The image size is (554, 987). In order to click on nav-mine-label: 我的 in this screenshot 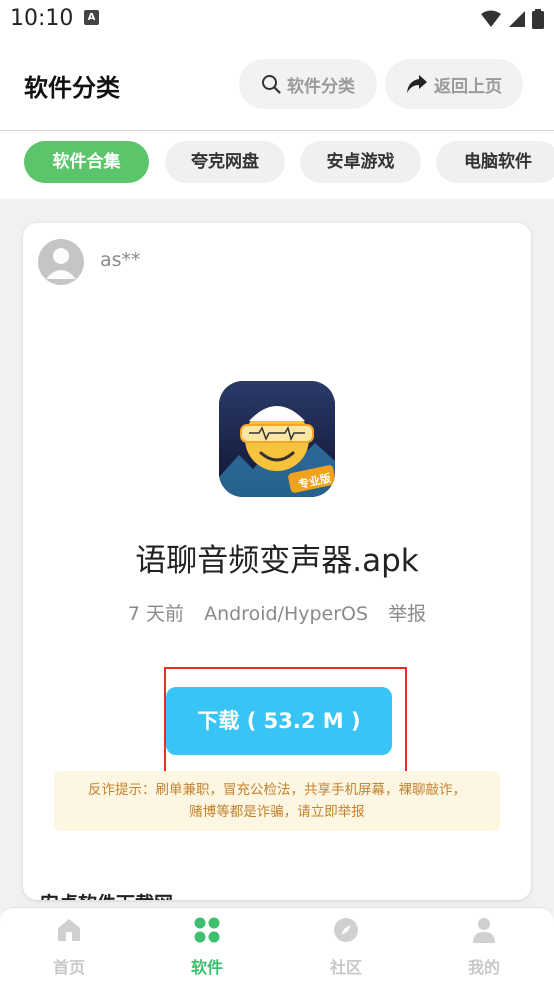, I will do `click(483, 967)`.